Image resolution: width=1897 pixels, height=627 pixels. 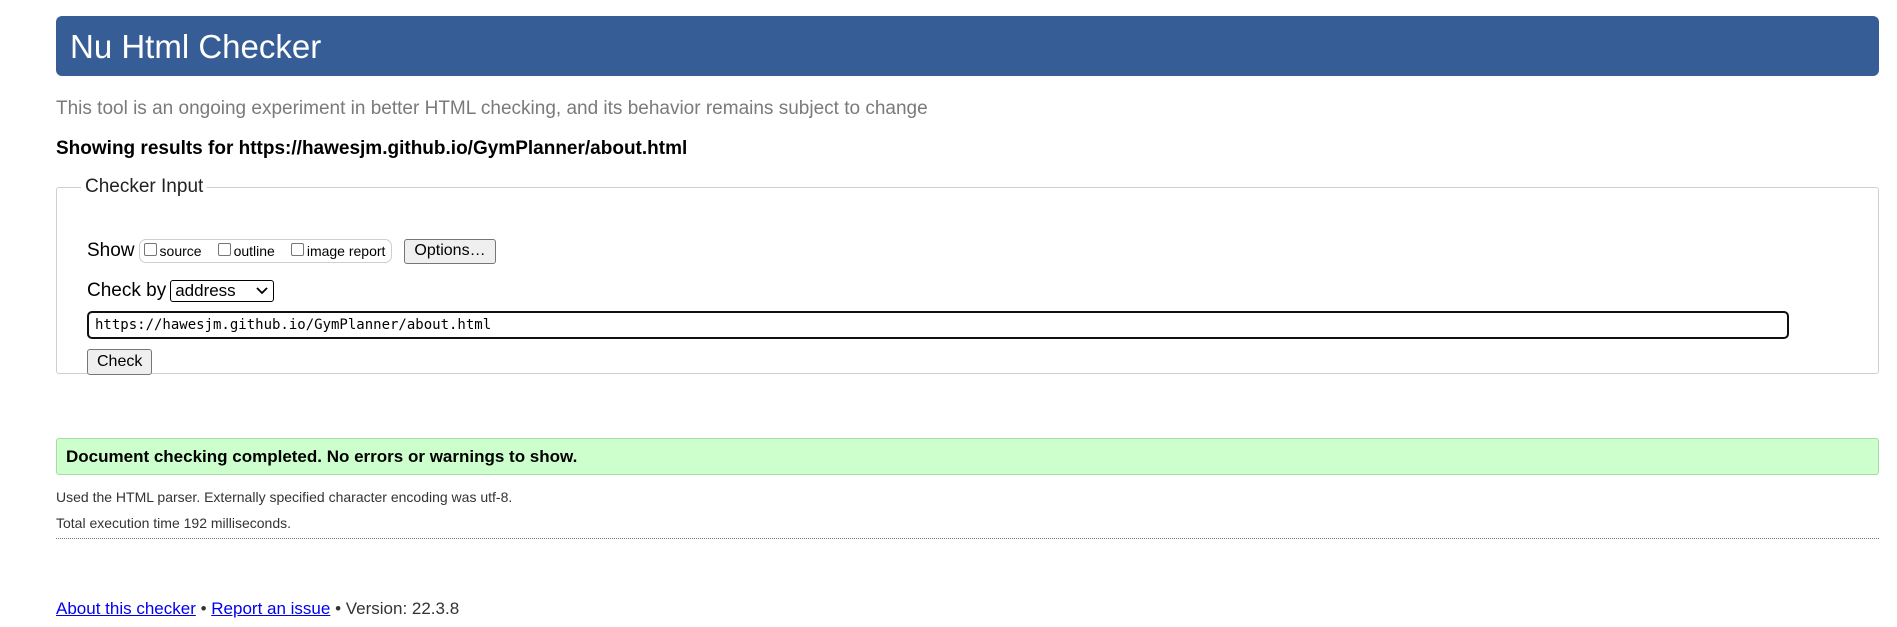 What do you see at coordinates (254, 251) in the screenshot?
I see `outline-checkbox-label: outline` at bounding box center [254, 251].